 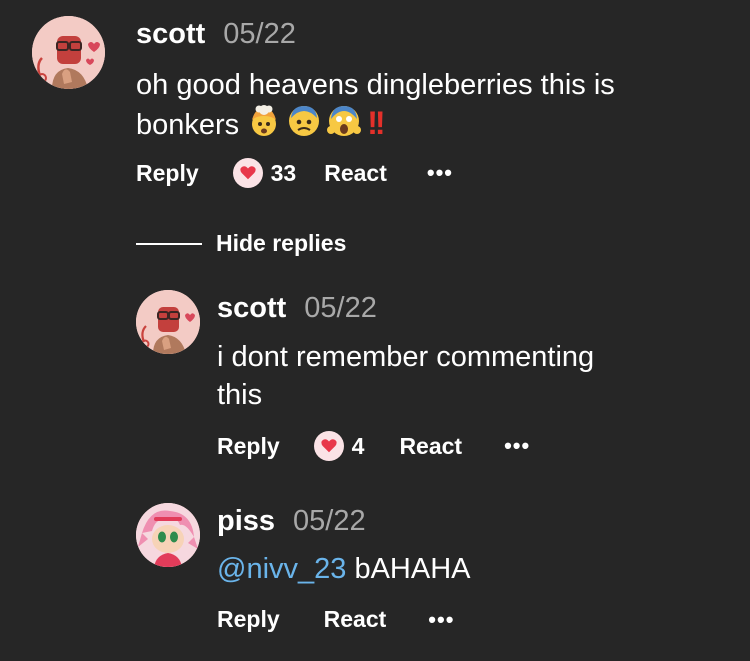 I want to click on username: piss, so click(x=246, y=521).